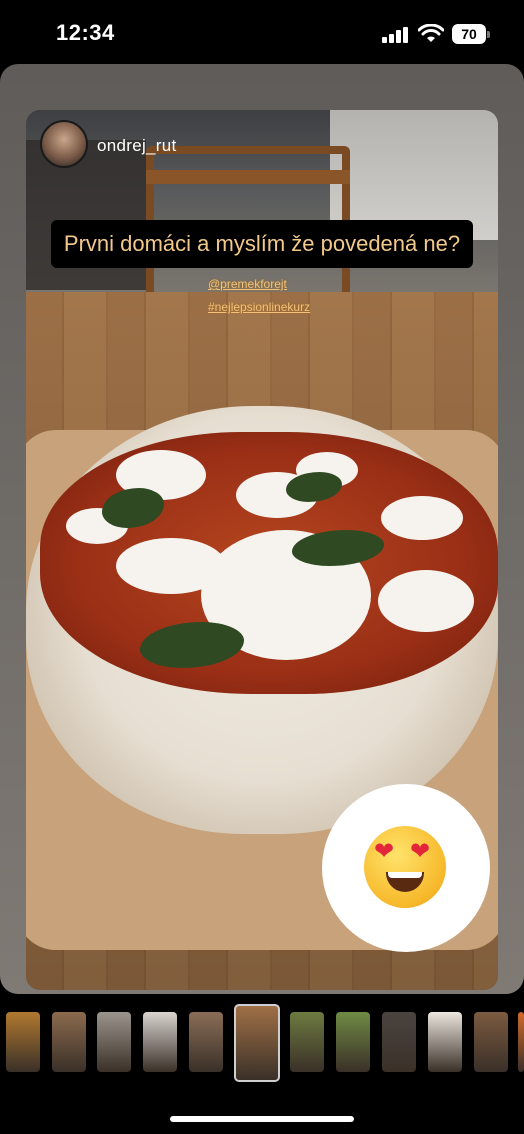 Image resolution: width=524 pixels, height=1134 pixels. I want to click on thumb-6-active, so click(257, 1043).